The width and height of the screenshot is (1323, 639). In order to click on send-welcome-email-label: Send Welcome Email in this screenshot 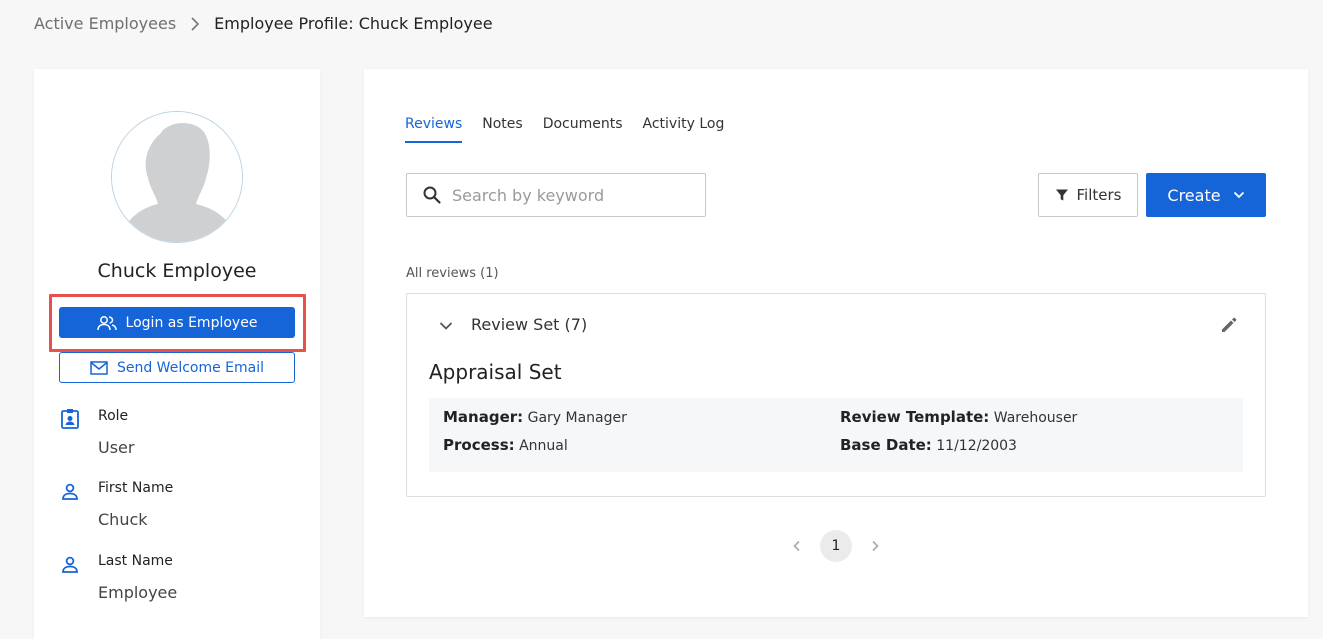, I will do `click(190, 367)`.